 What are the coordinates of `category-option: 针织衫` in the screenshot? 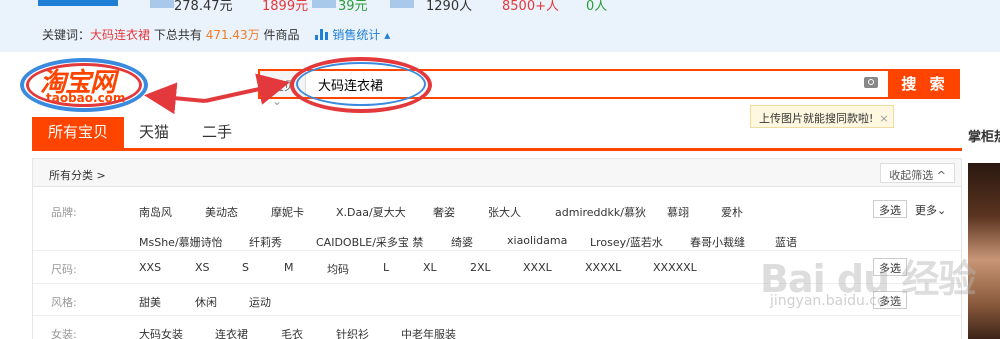 It's located at (352, 332).